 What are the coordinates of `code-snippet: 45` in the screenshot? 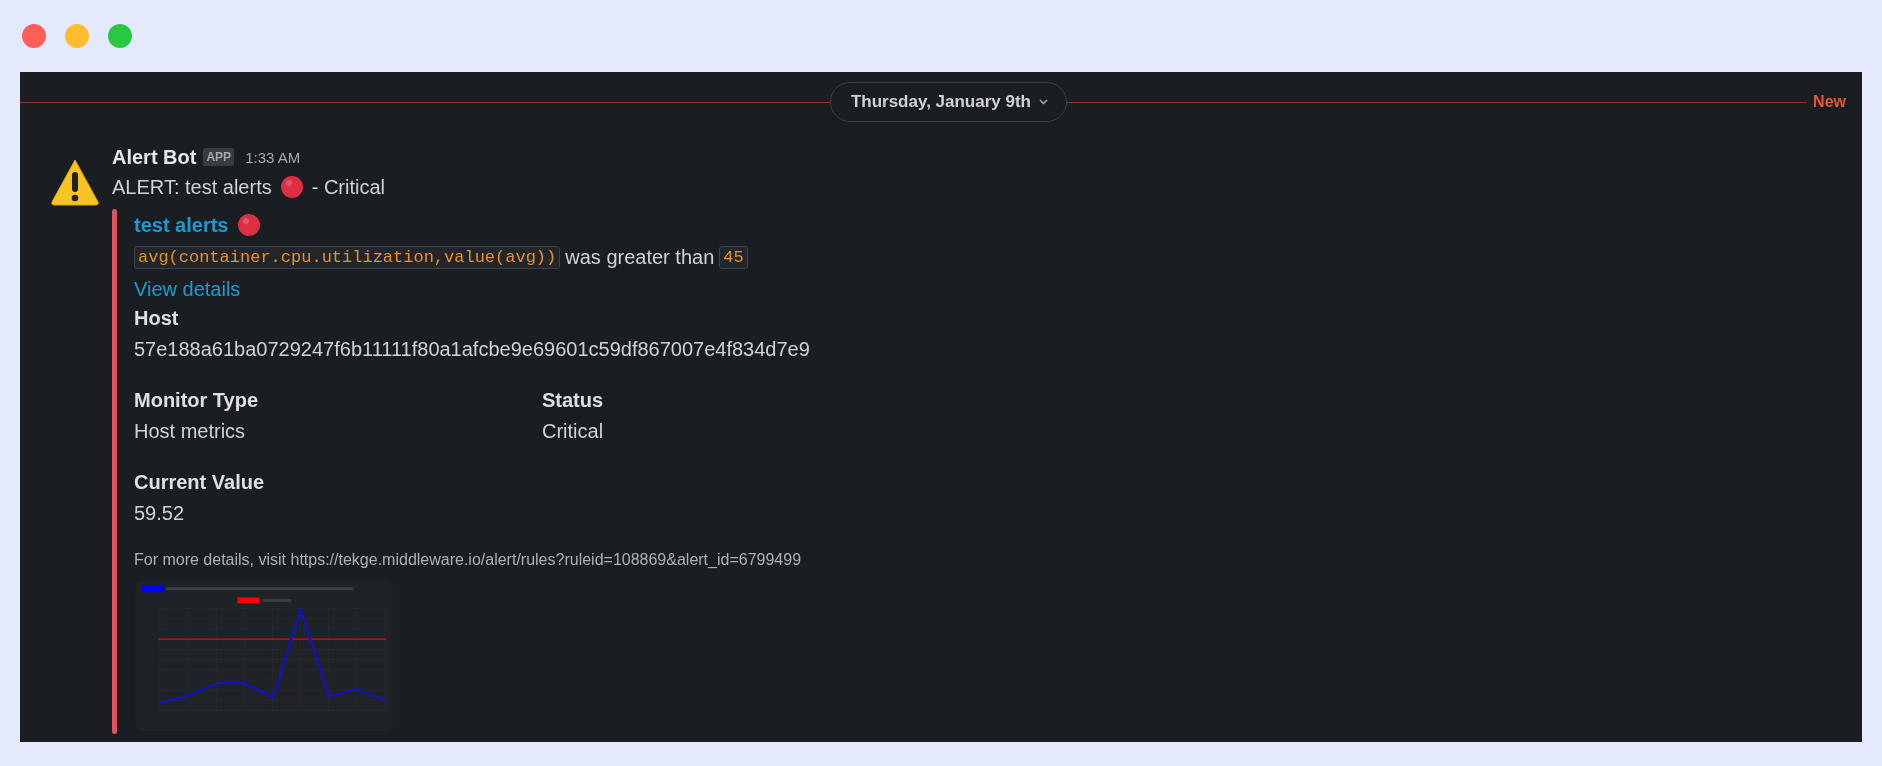 It's located at (733, 257).